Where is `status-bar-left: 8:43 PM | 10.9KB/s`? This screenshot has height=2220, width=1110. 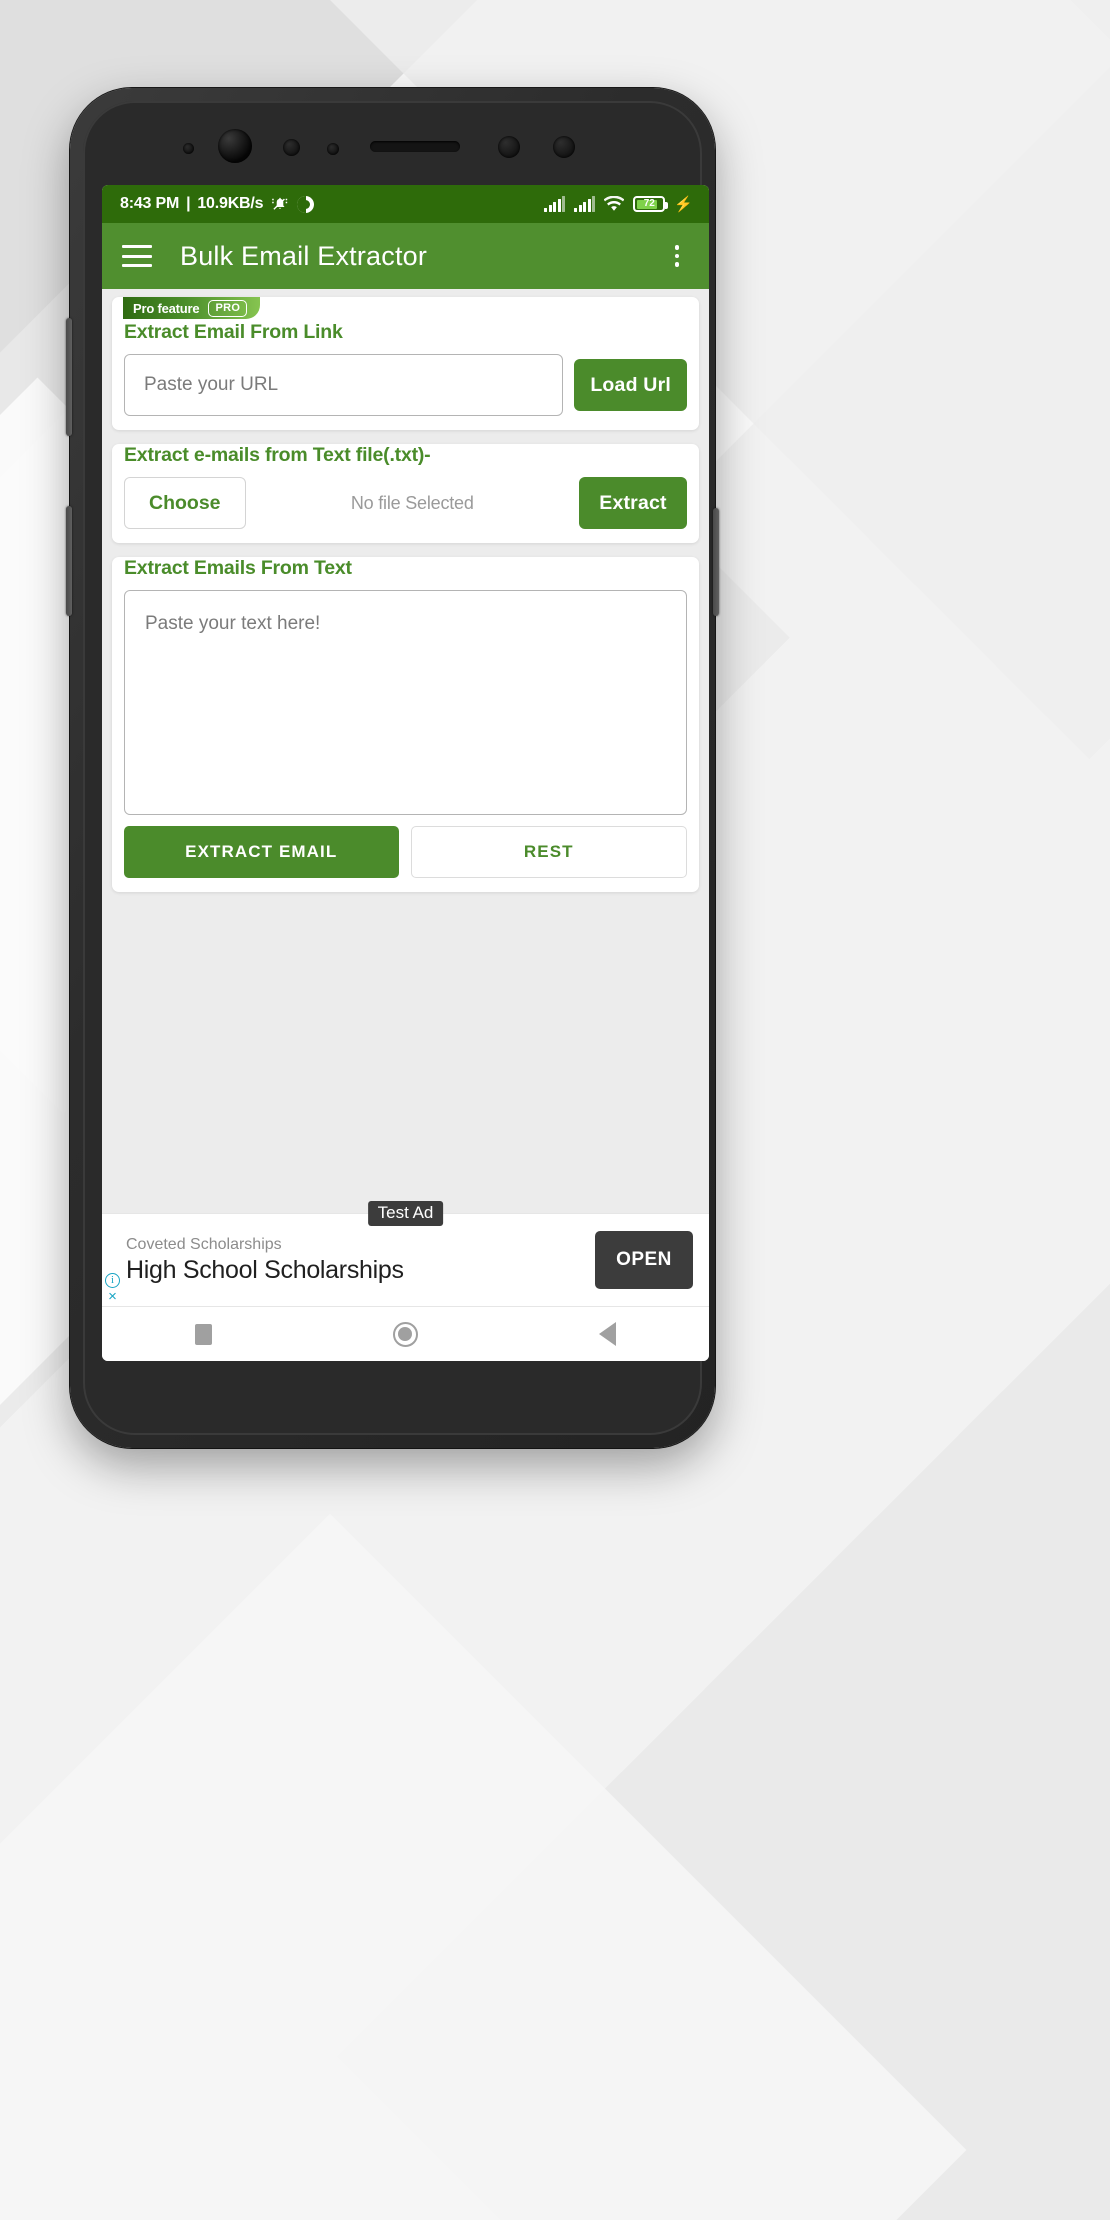
status-bar-left: 8:43 PM | 10.9KB/s is located at coordinates (217, 204).